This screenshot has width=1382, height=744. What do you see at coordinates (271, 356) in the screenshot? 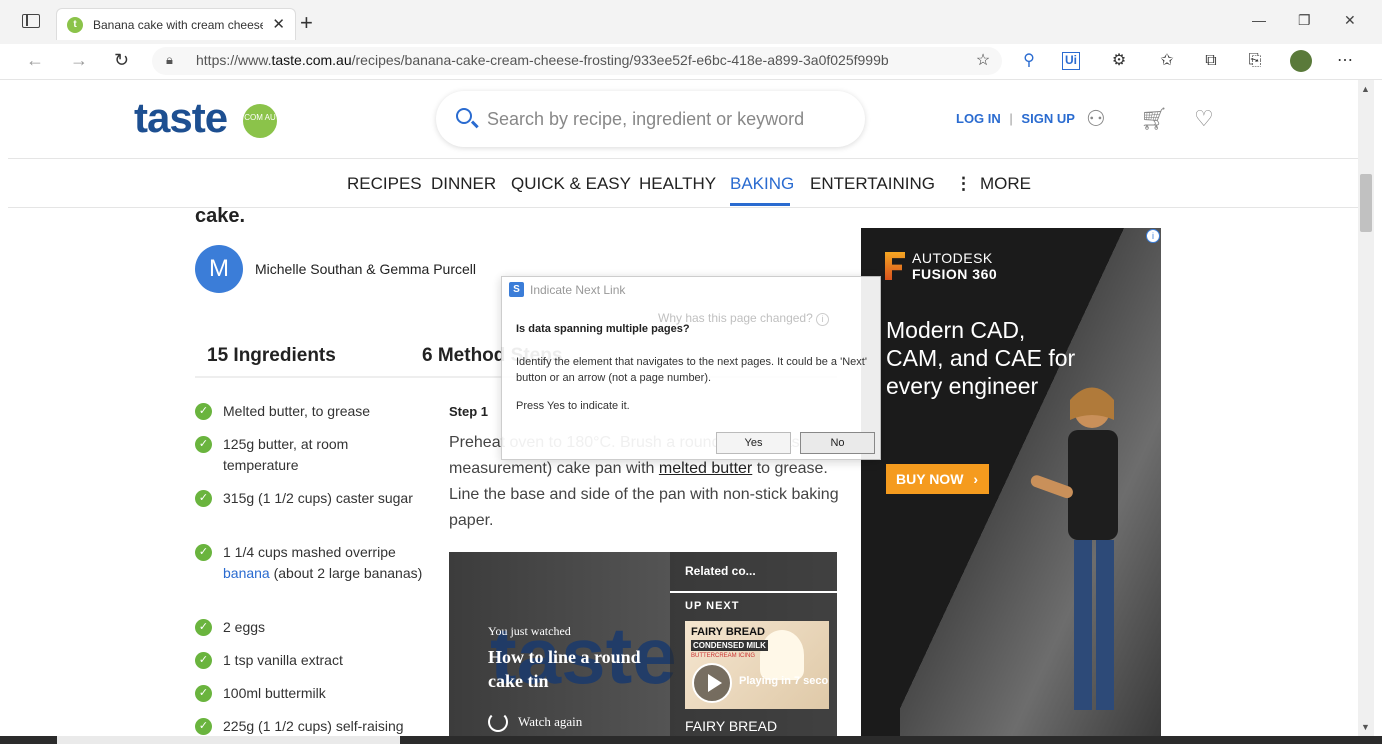
I see `tab-ingredients: 15 Ingredients` at bounding box center [271, 356].